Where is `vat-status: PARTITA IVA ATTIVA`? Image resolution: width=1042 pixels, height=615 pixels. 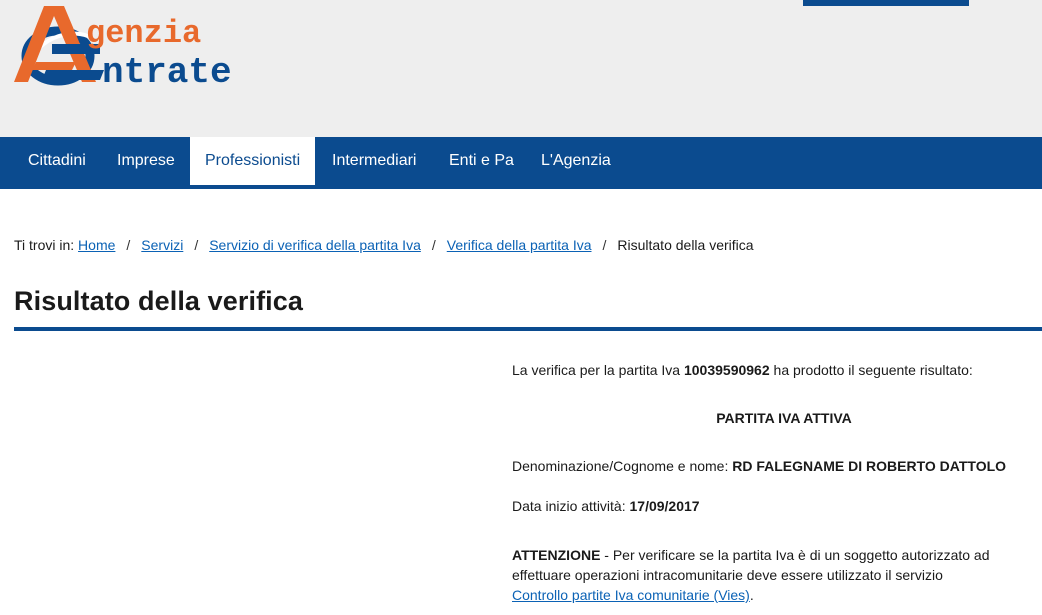
vat-status: PARTITA IVA ATTIVA is located at coordinates (784, 418).